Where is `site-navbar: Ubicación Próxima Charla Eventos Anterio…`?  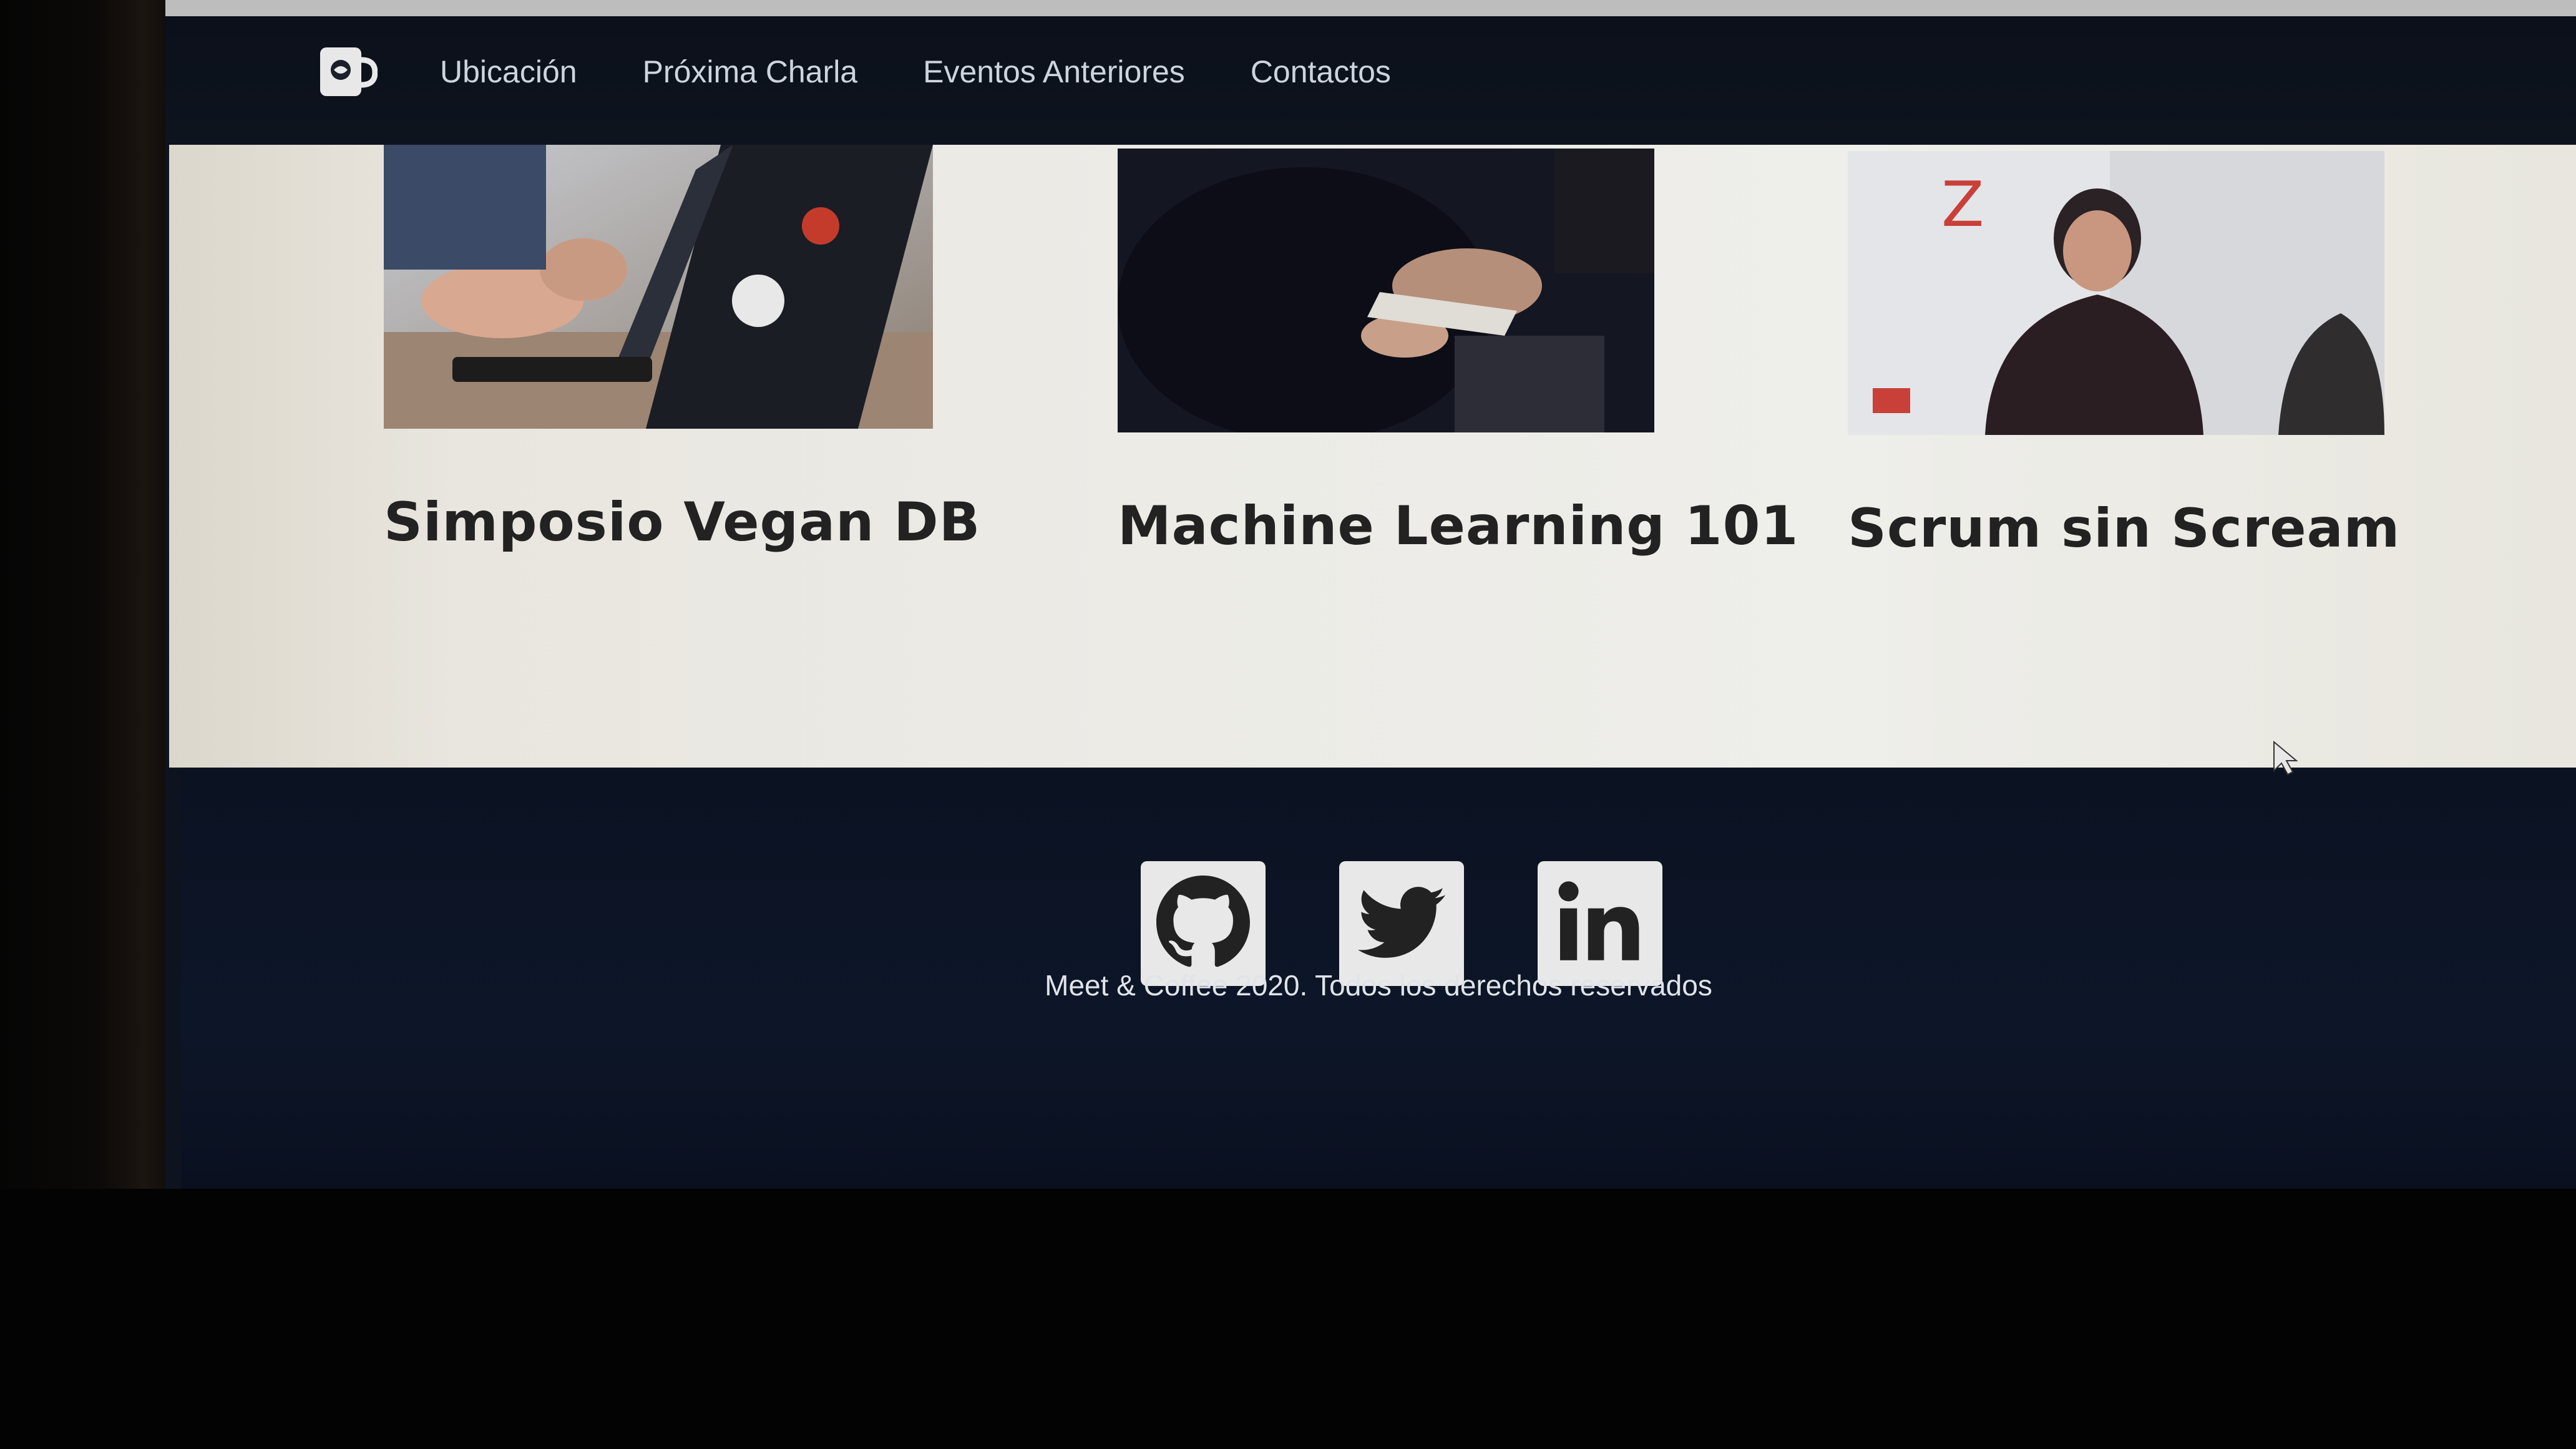 site-navbar: Ubicación Próxima Charla Eventos Anterio… is located at coordinates (1370, 81).